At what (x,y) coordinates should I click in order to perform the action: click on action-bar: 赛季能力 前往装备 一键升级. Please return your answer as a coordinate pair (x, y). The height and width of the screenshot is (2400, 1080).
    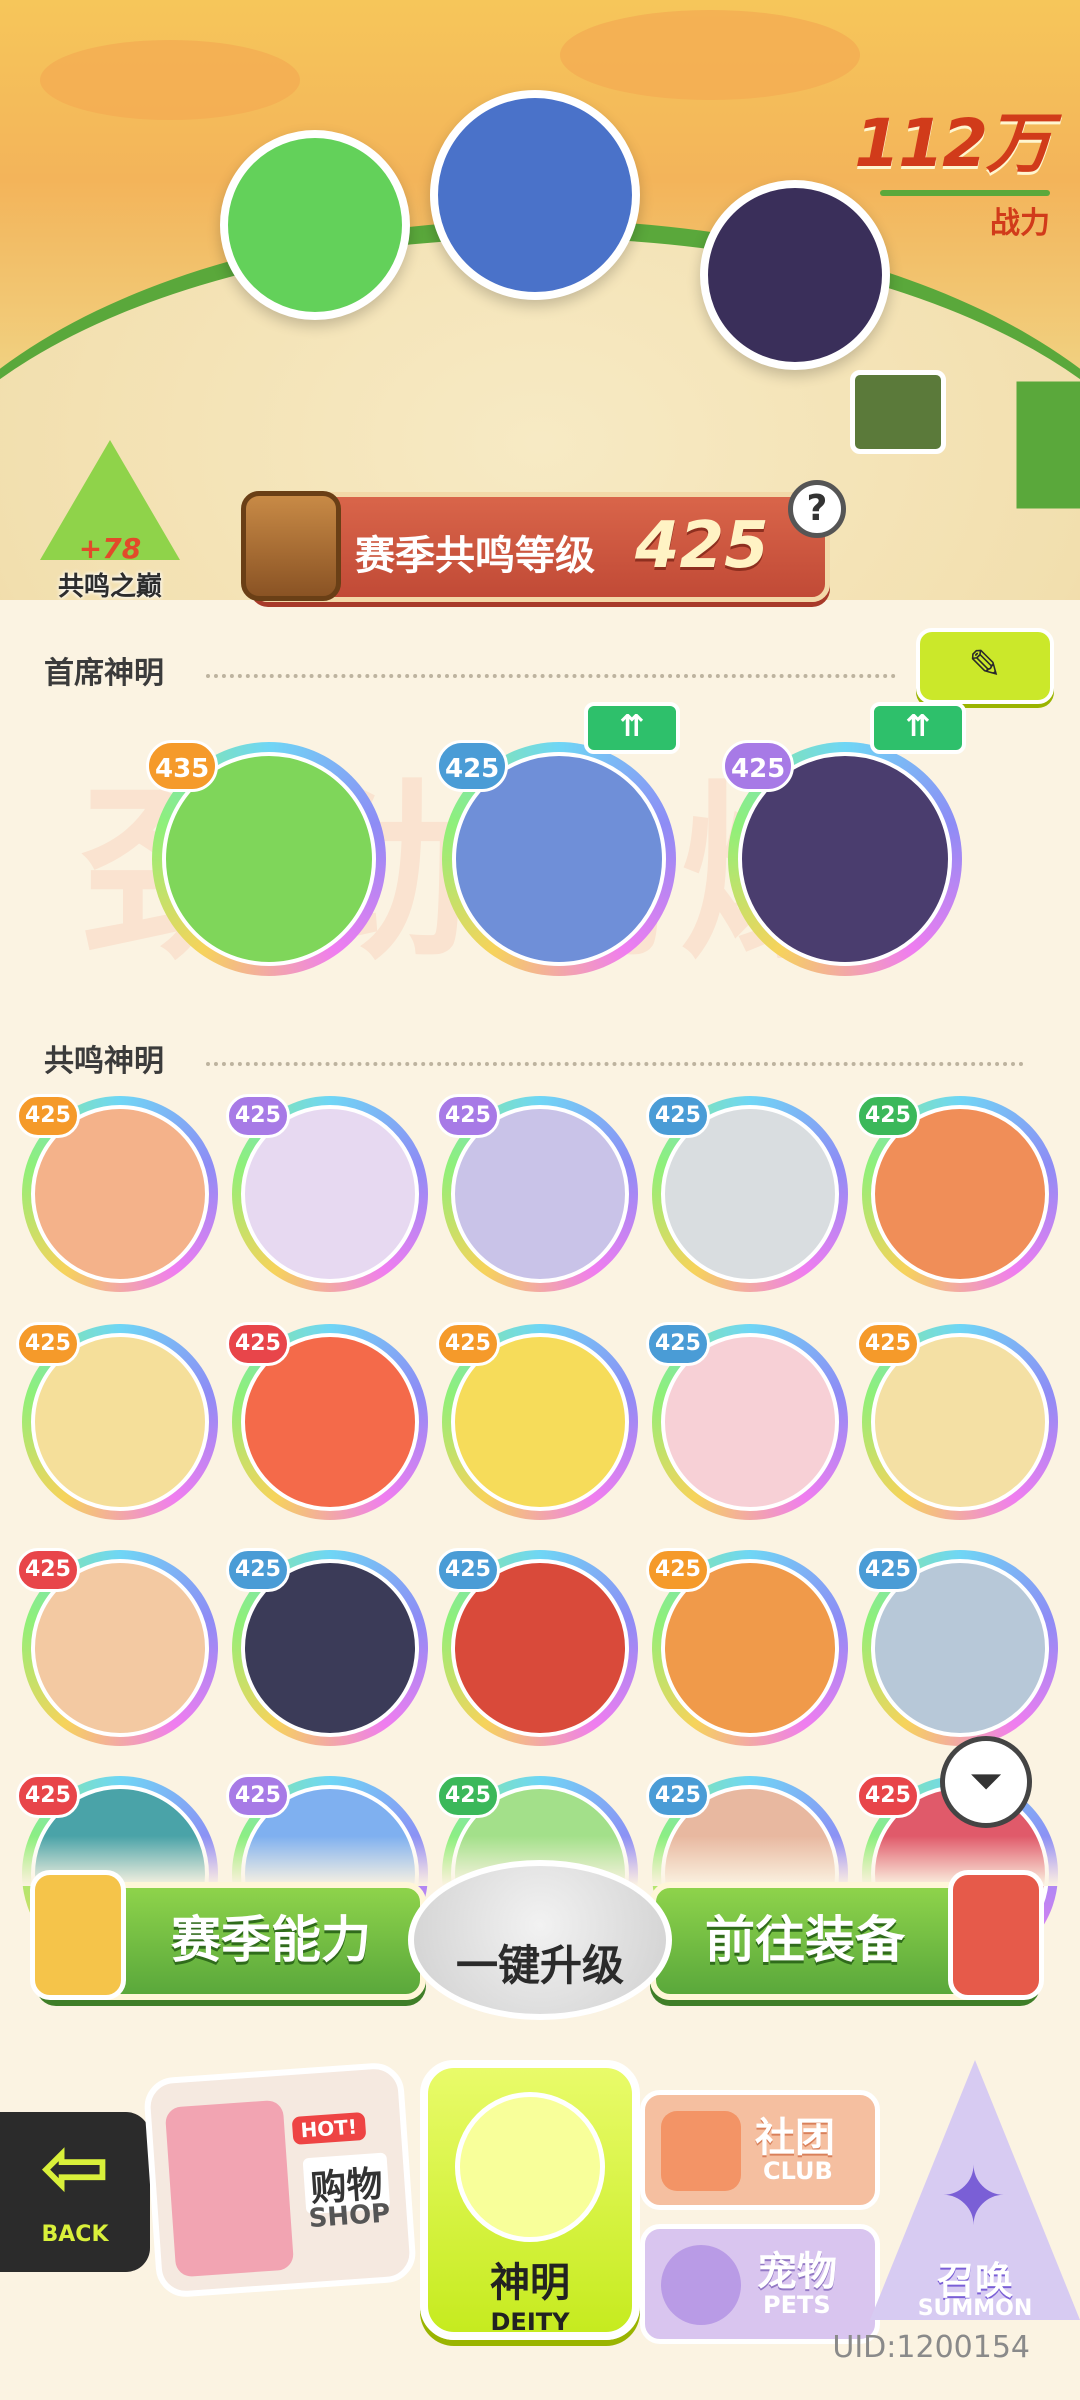
    Looking at the image, I should click on (540, 1940).